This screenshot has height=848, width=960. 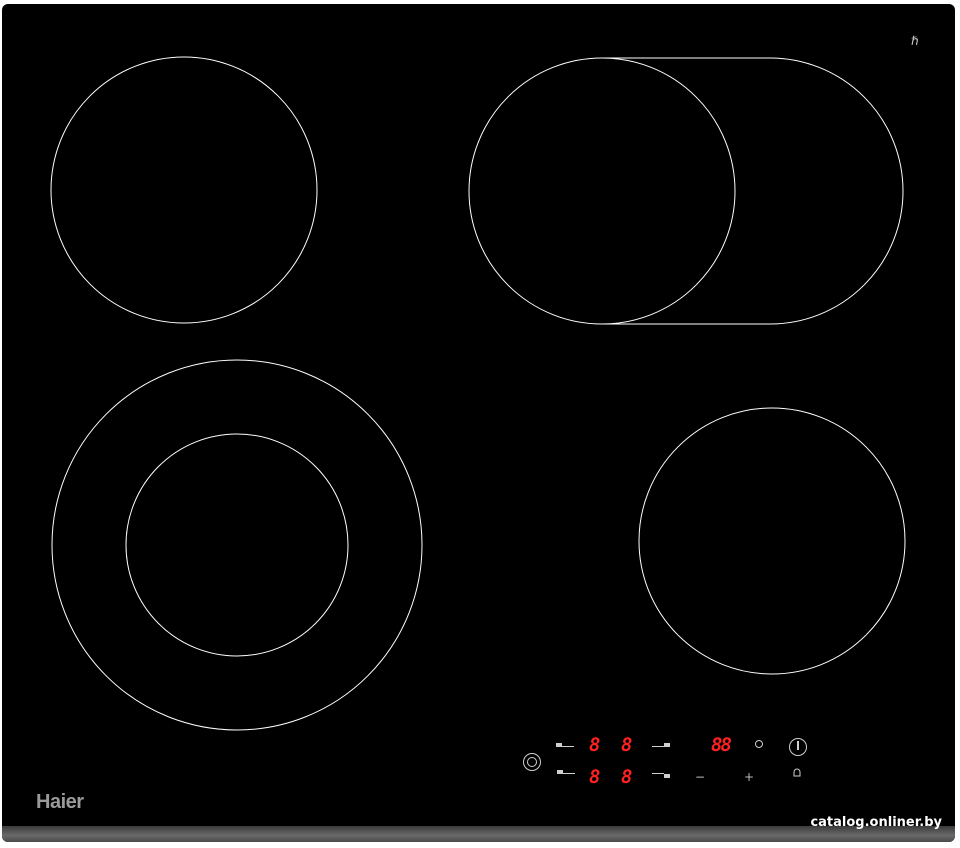 I want to click on watermark: catalog.onliner.by, so click(x=876, y=822).